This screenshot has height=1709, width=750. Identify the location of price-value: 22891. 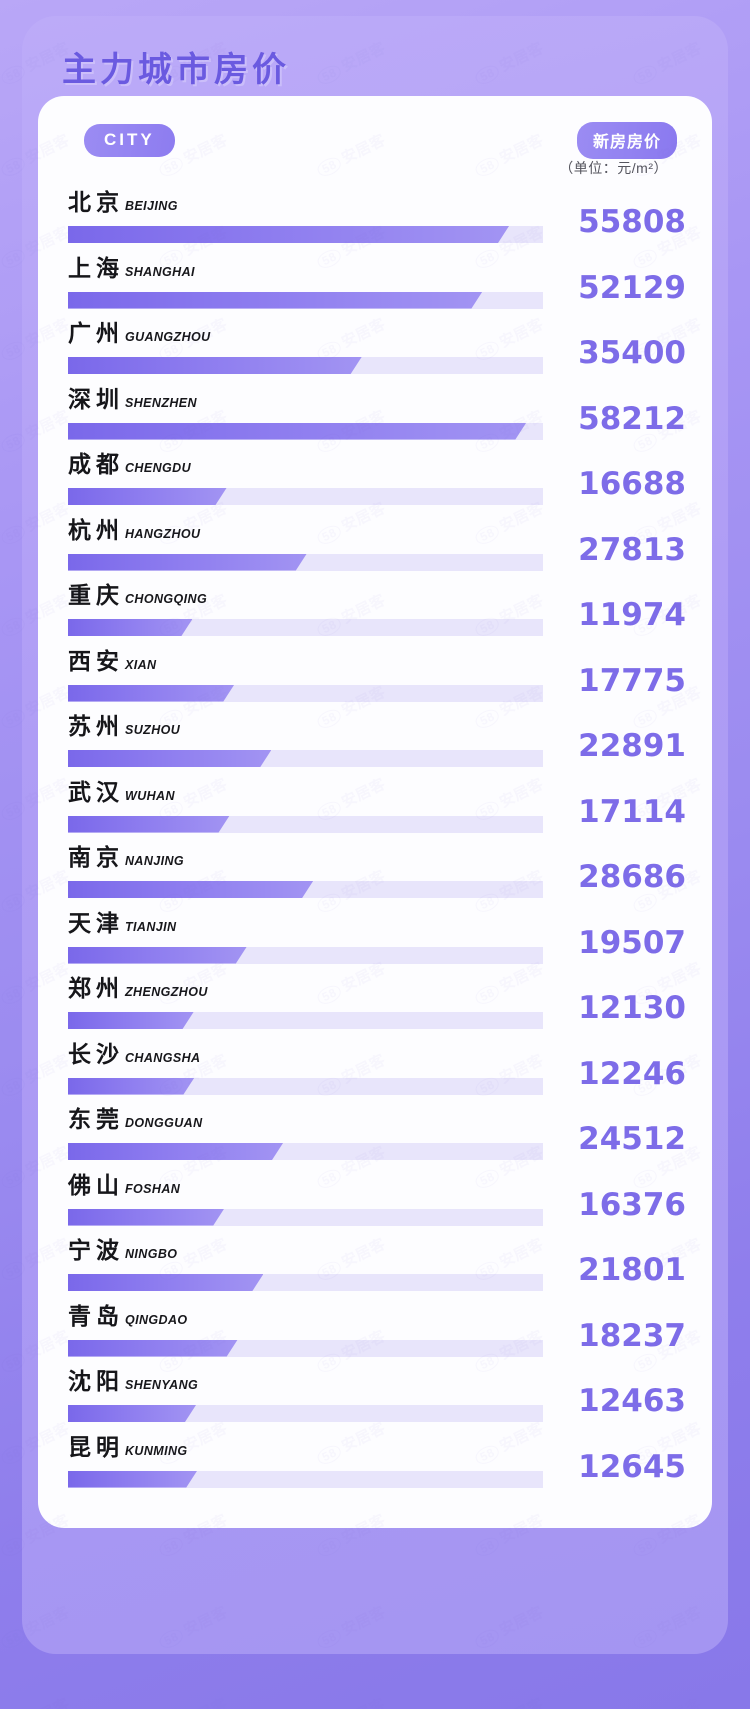
(632, 746).